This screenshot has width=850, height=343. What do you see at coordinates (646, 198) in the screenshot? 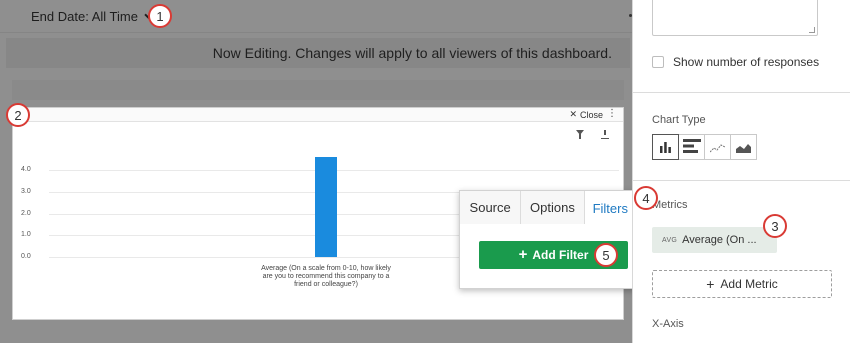
I see `callout-badge: 4` at bounding box center [646, 198].